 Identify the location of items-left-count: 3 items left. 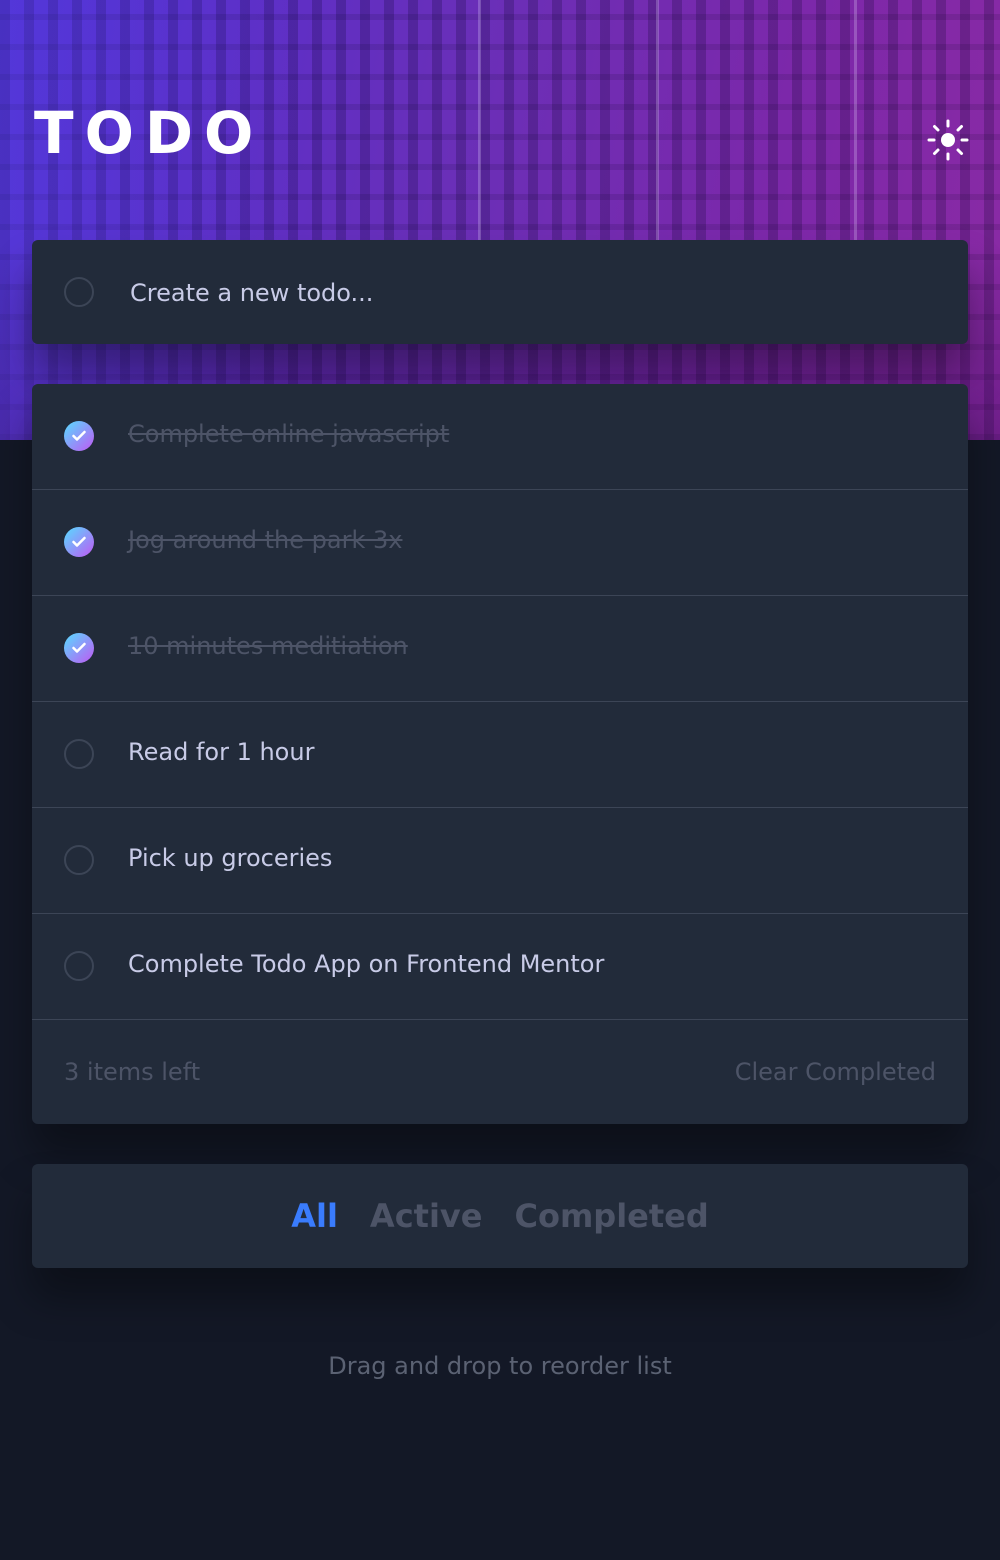
(132, 1072).